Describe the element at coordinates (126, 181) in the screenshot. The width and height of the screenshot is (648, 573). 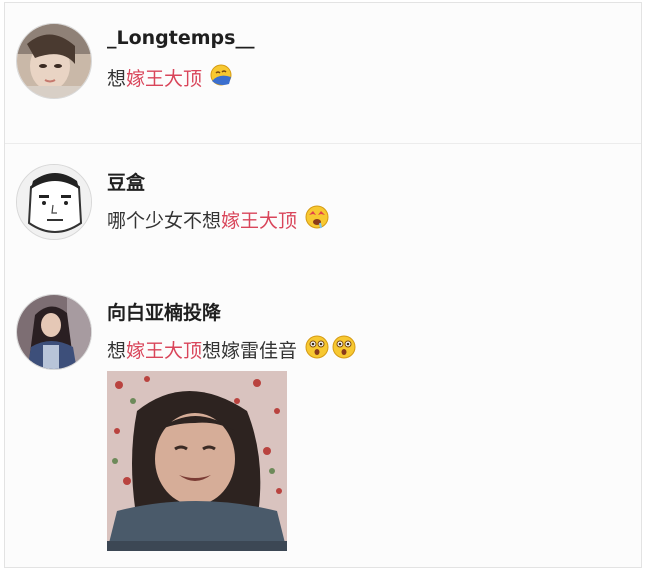
I see `comment-author: 豆盒` at that location.